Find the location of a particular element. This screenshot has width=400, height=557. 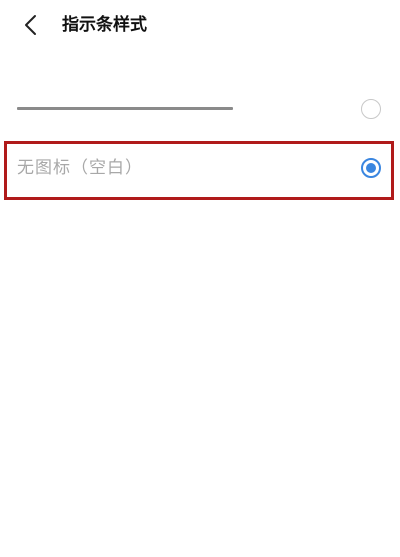

back-button is located at coordinates (31, 25).